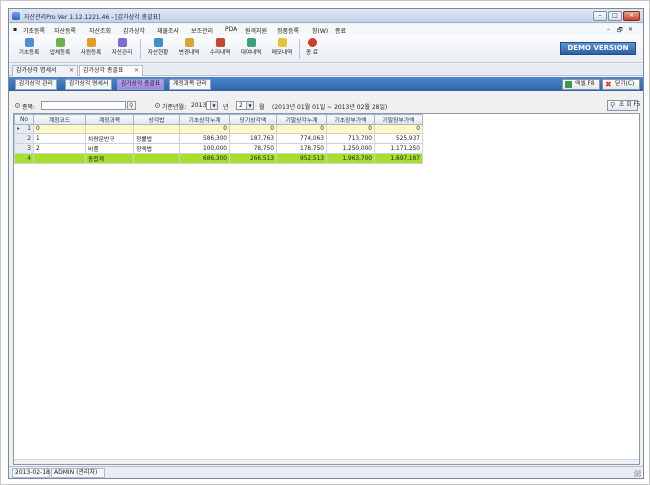  Describe the element at coordinates (91, 42) in the screenshot. I see `people-icon` at that location.